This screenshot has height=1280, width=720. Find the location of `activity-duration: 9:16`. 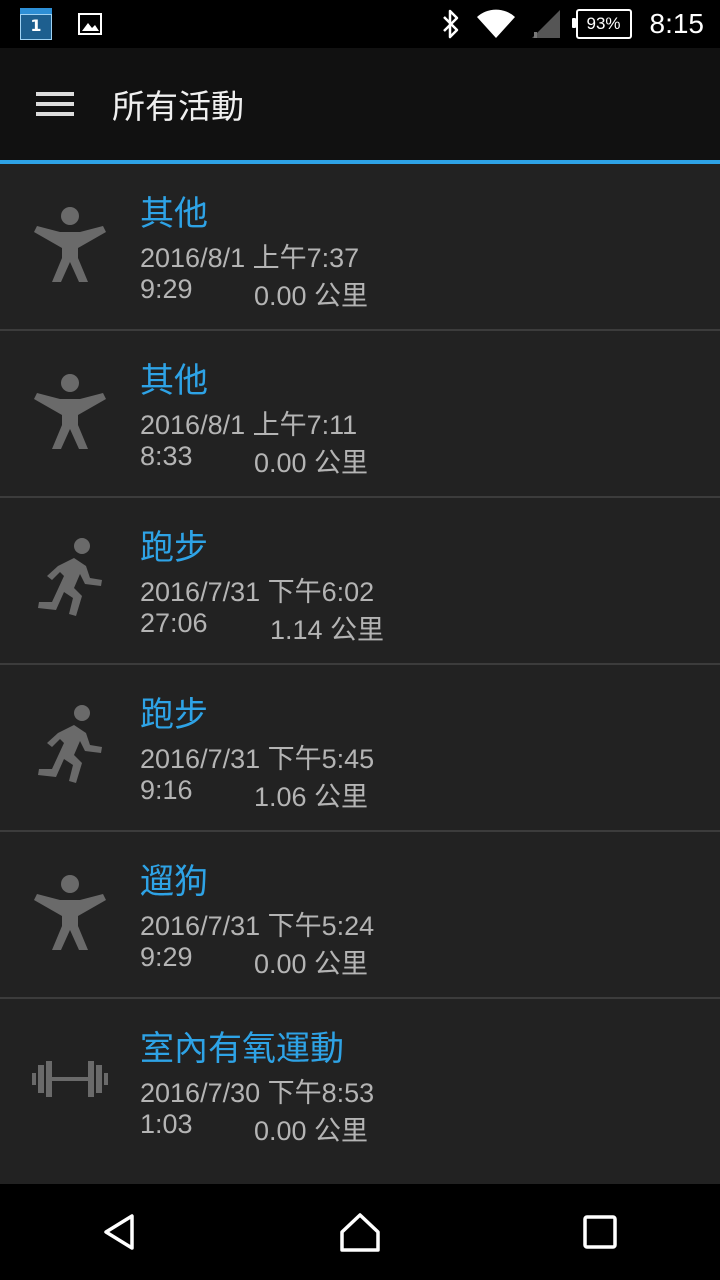

activity-duration: 9:16 is located at coordinates (166, 790).